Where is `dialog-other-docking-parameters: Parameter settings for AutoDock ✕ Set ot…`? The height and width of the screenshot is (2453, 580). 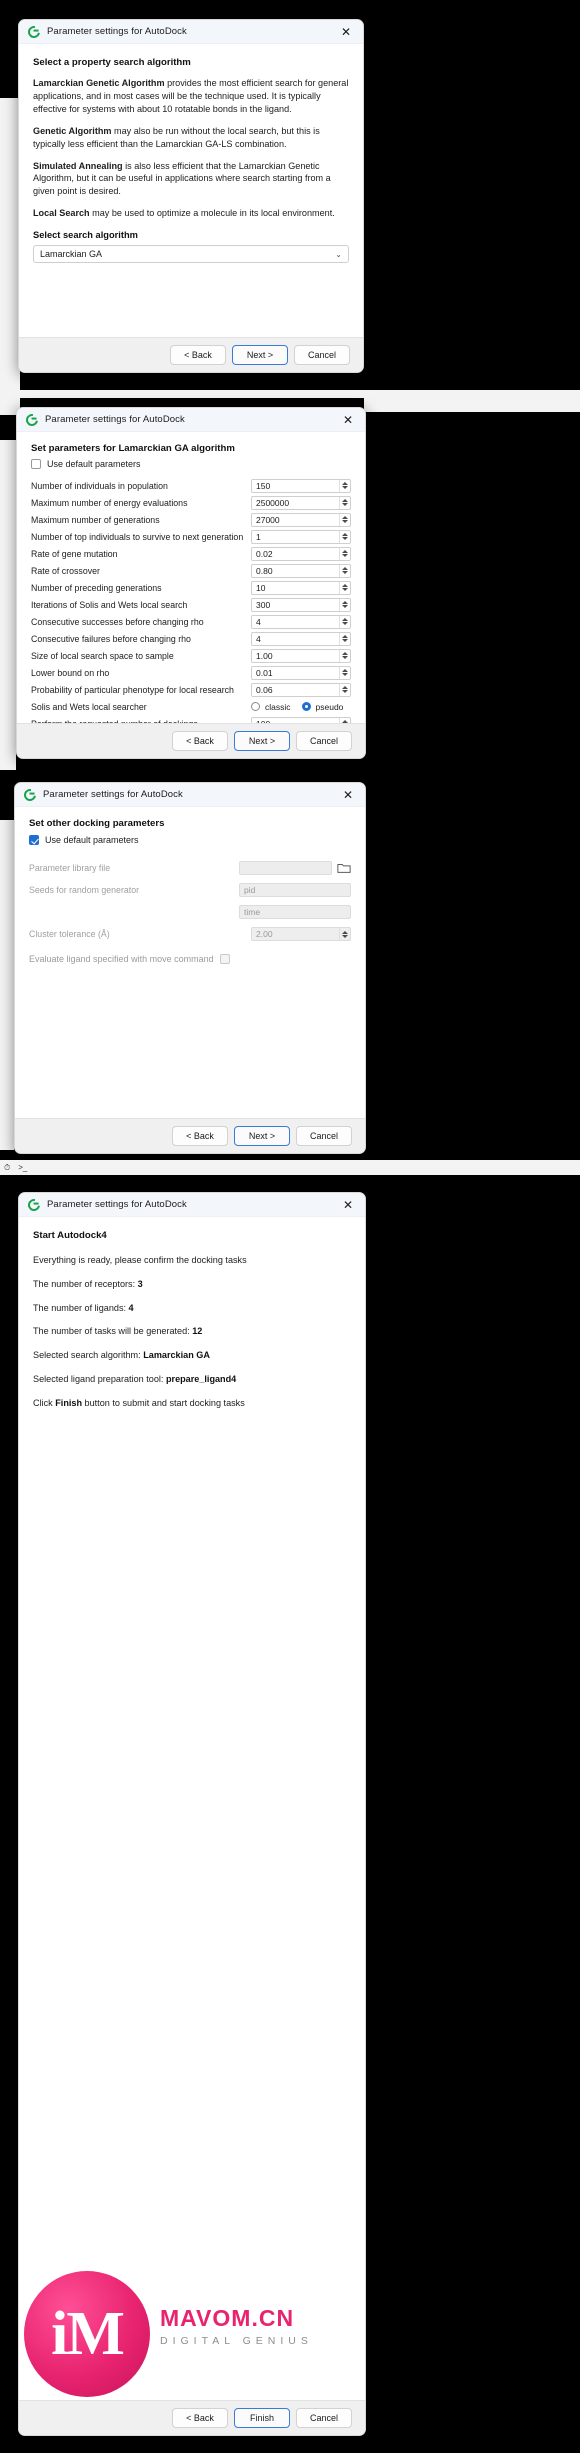 dialog-other-docking-parameters: Parameter settings for AutoDock ✕ Set ot… is located at coordinates (190, 968).